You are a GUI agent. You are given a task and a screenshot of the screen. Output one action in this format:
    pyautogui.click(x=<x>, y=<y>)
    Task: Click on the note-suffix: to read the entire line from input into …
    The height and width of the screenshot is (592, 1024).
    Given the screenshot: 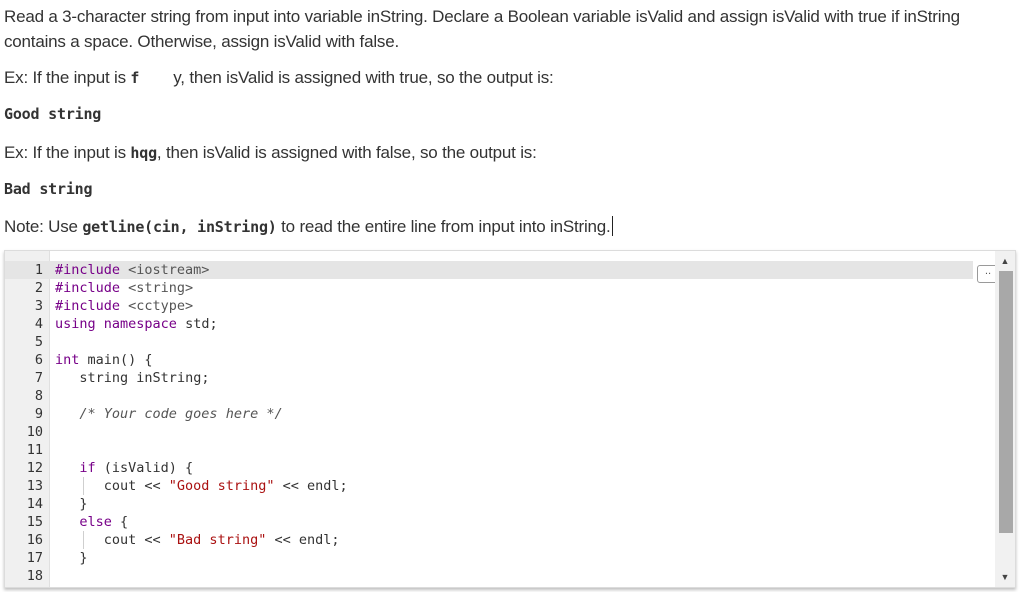 What is the action you would take?
    pyautogui.click(x=446, y=226)
    